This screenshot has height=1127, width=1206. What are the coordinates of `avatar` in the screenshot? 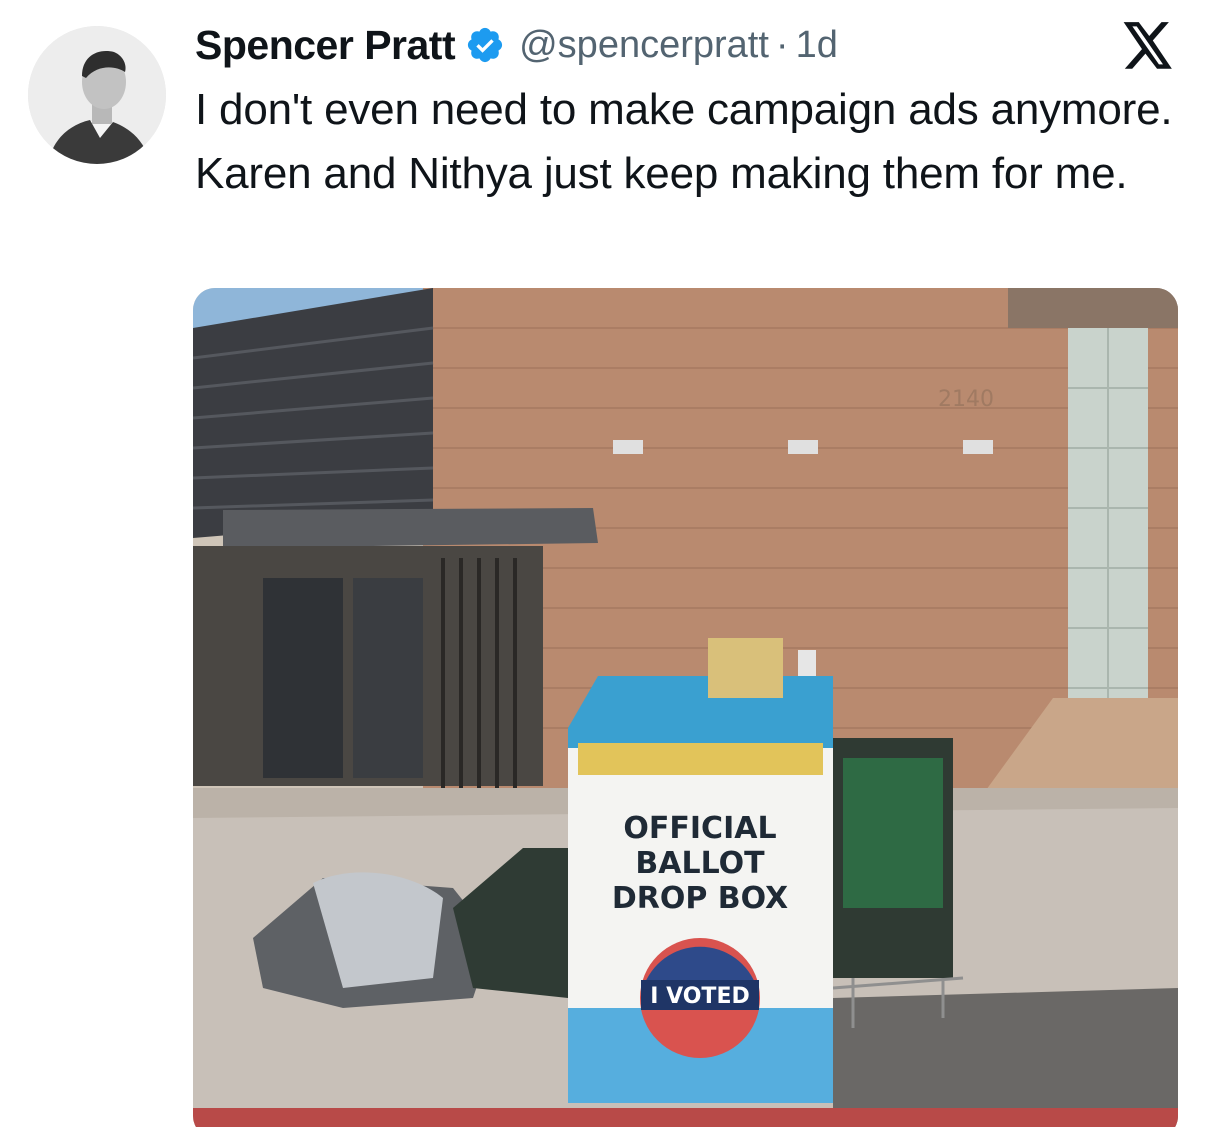 It's located at (97, 95).